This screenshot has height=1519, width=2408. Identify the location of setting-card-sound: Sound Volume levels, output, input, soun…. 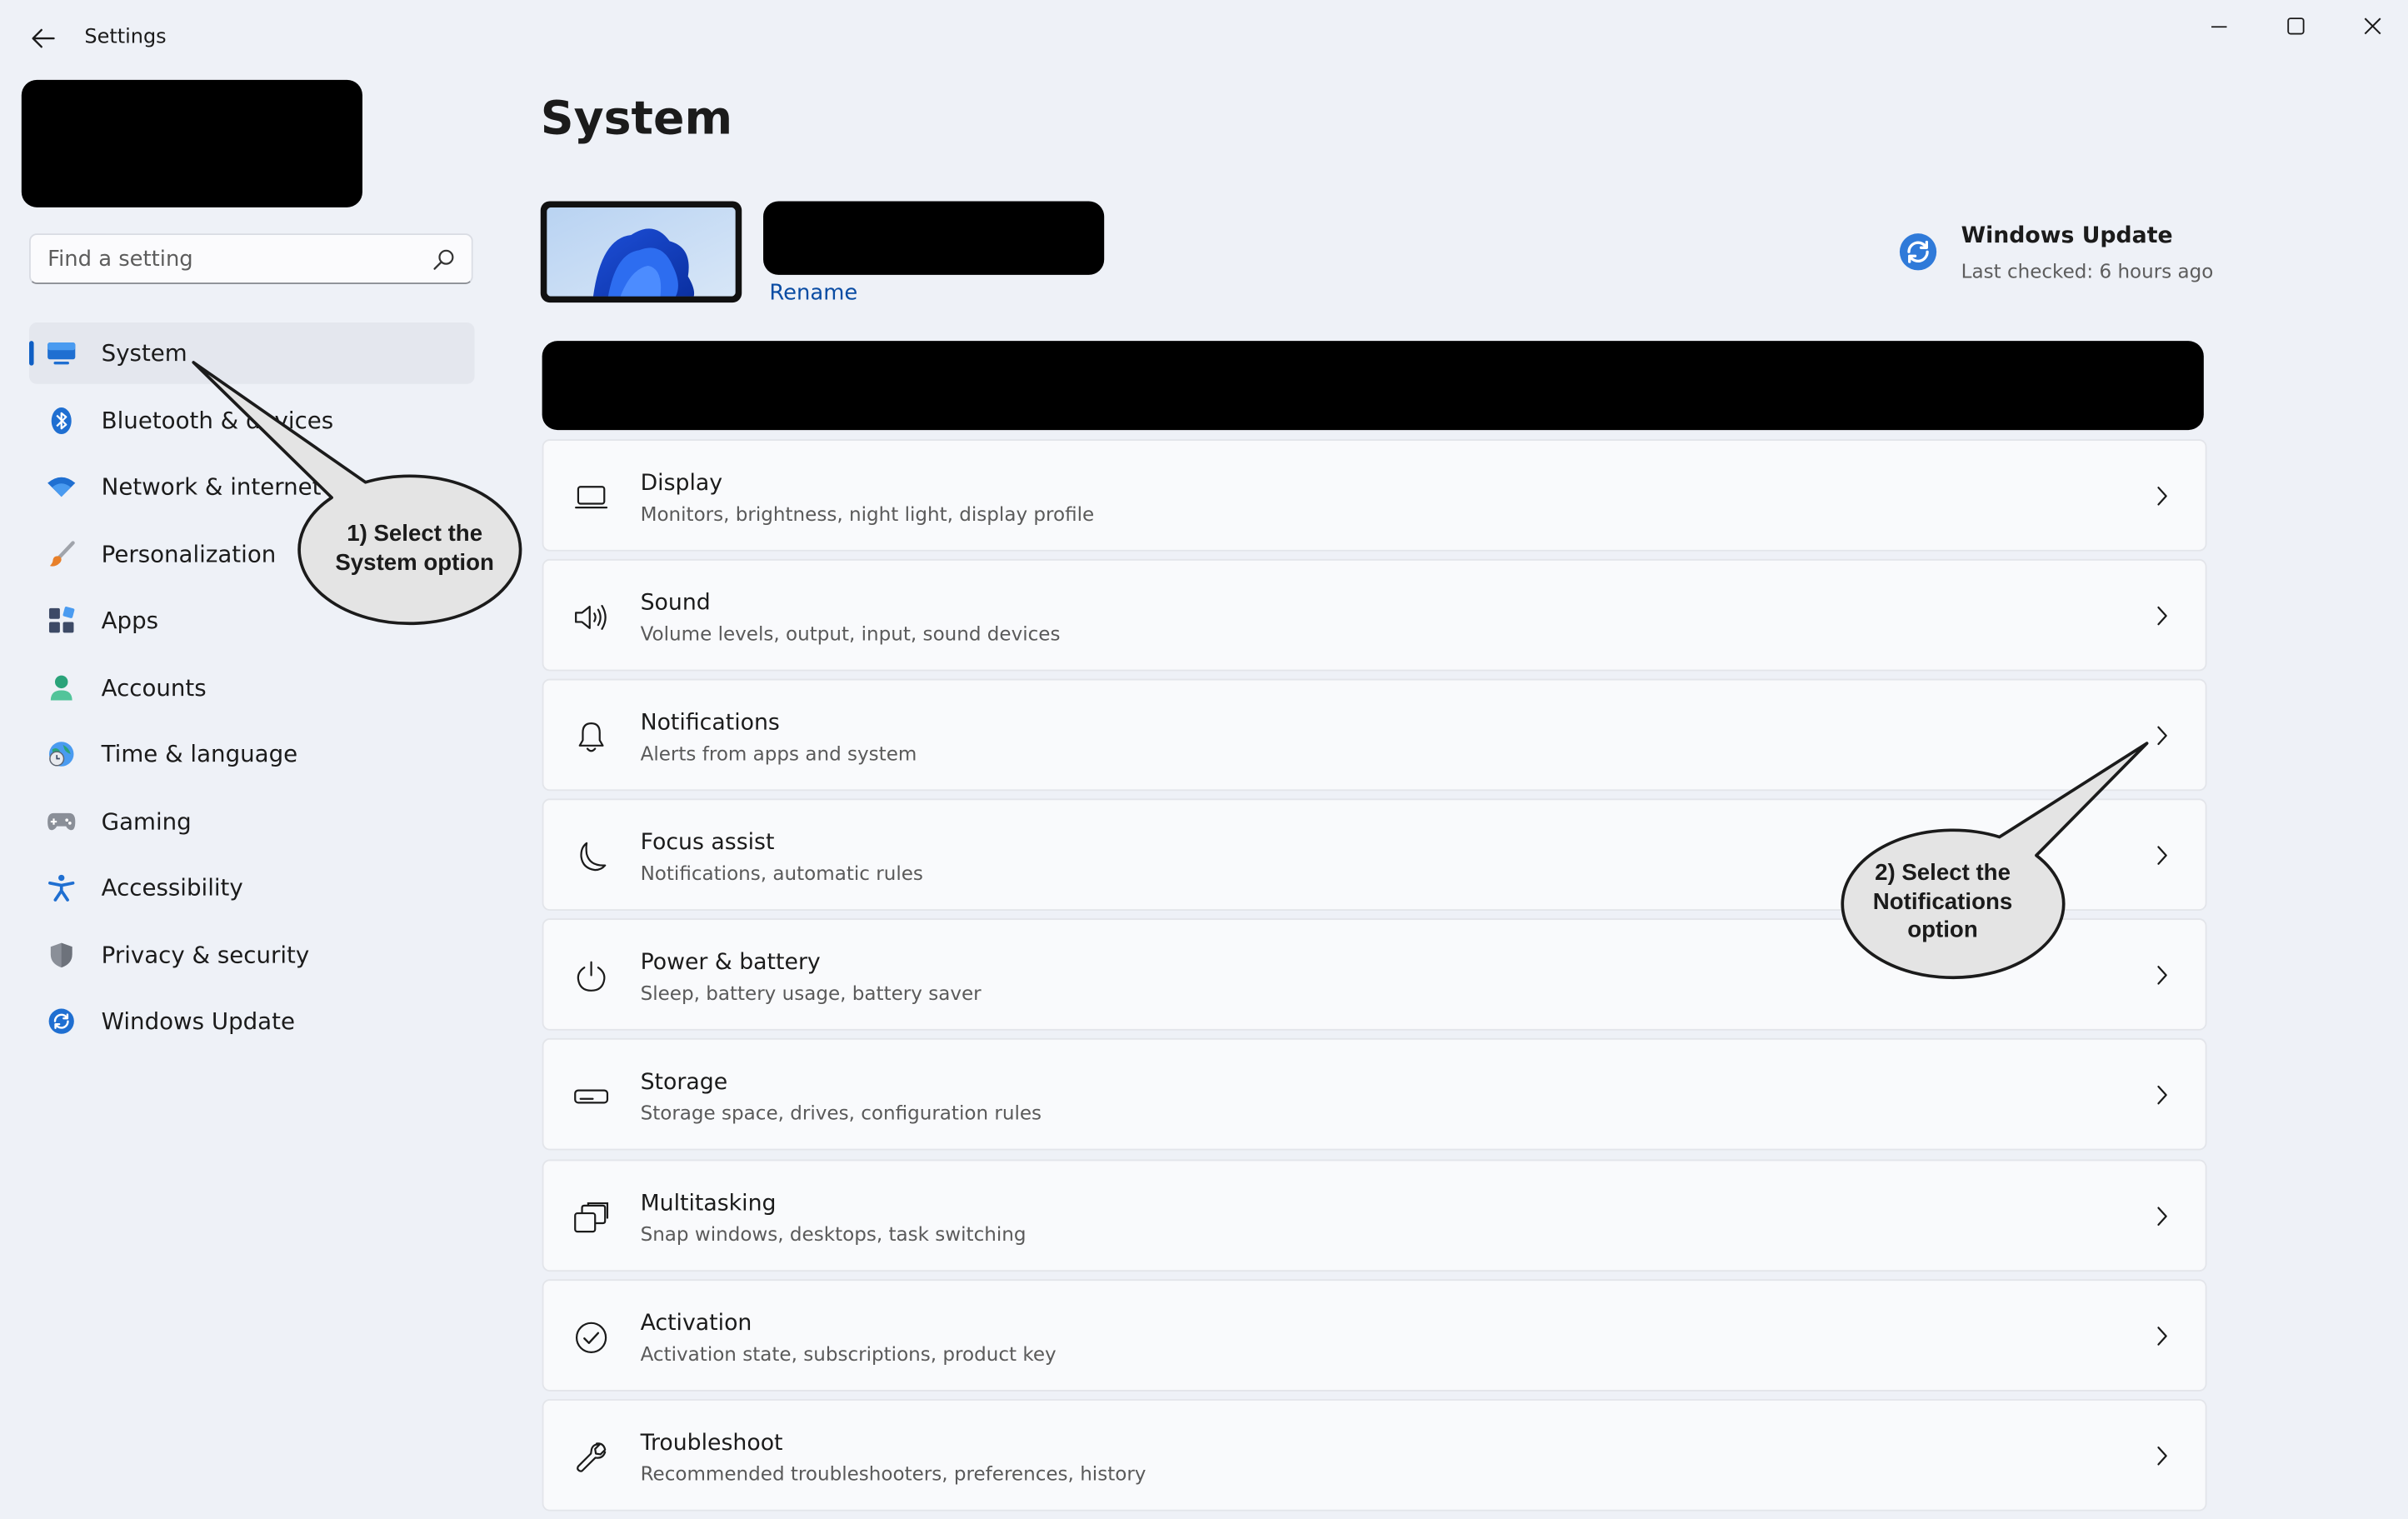
(1374, 615).